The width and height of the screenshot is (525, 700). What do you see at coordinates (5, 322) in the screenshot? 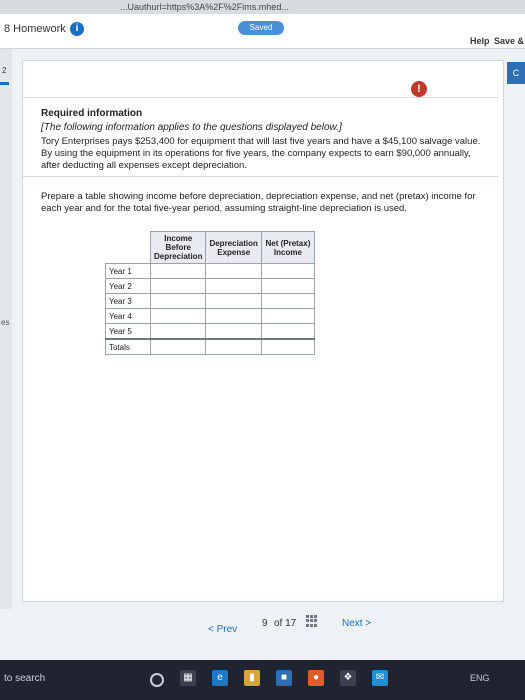
I see `sidebar-truncated-label: es` at bounding box center [5, 322].